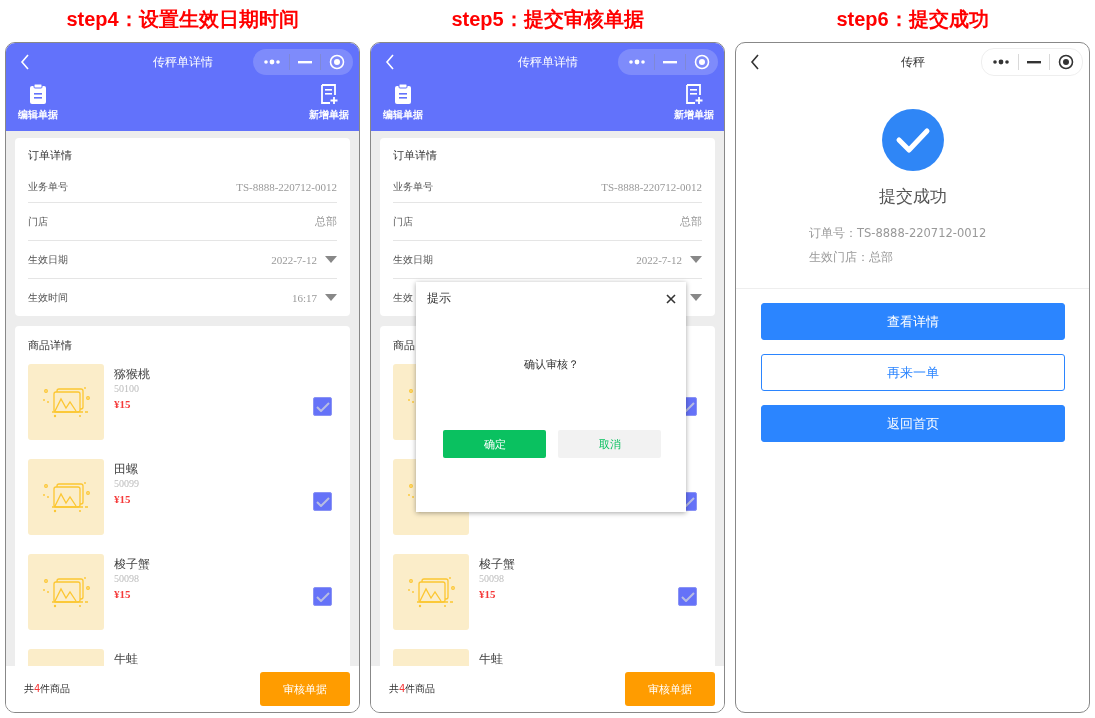 The width and height of the screenshot is (1095, 718). I want to click on field-label: 生效时间, so click(48, 297).